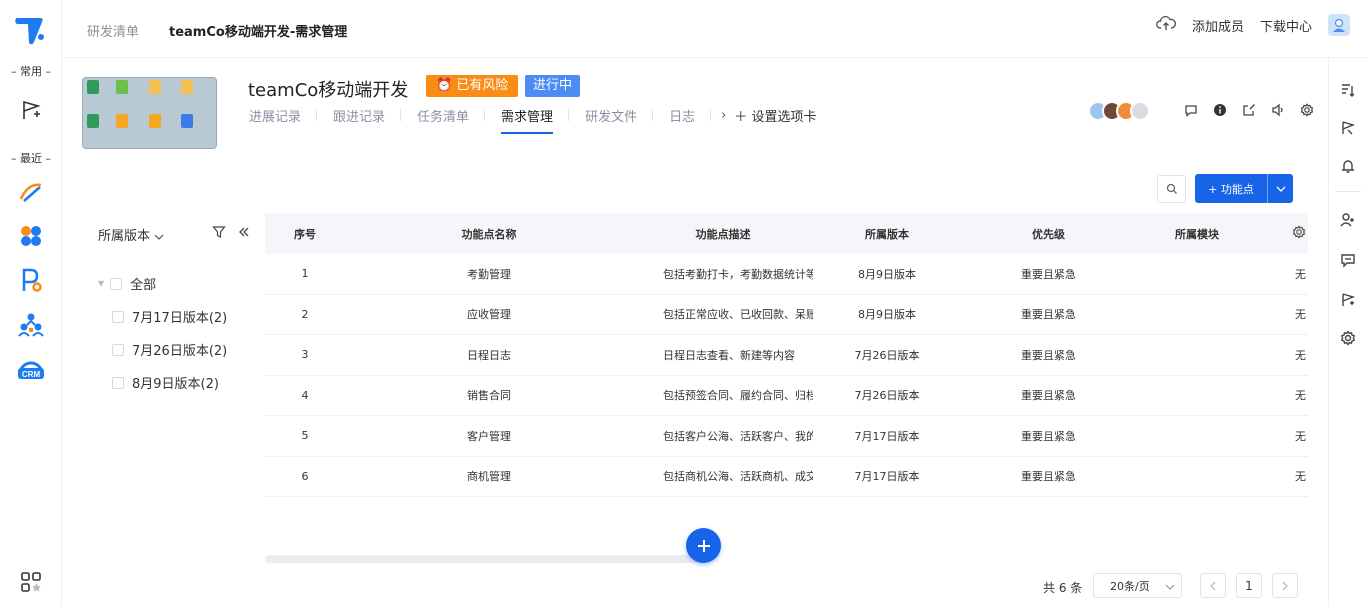 Image resolution: width=1366 pixels, height=607 pixels. I want to click on top-actions: 添加成员 下载中心, so click(1253, 25).